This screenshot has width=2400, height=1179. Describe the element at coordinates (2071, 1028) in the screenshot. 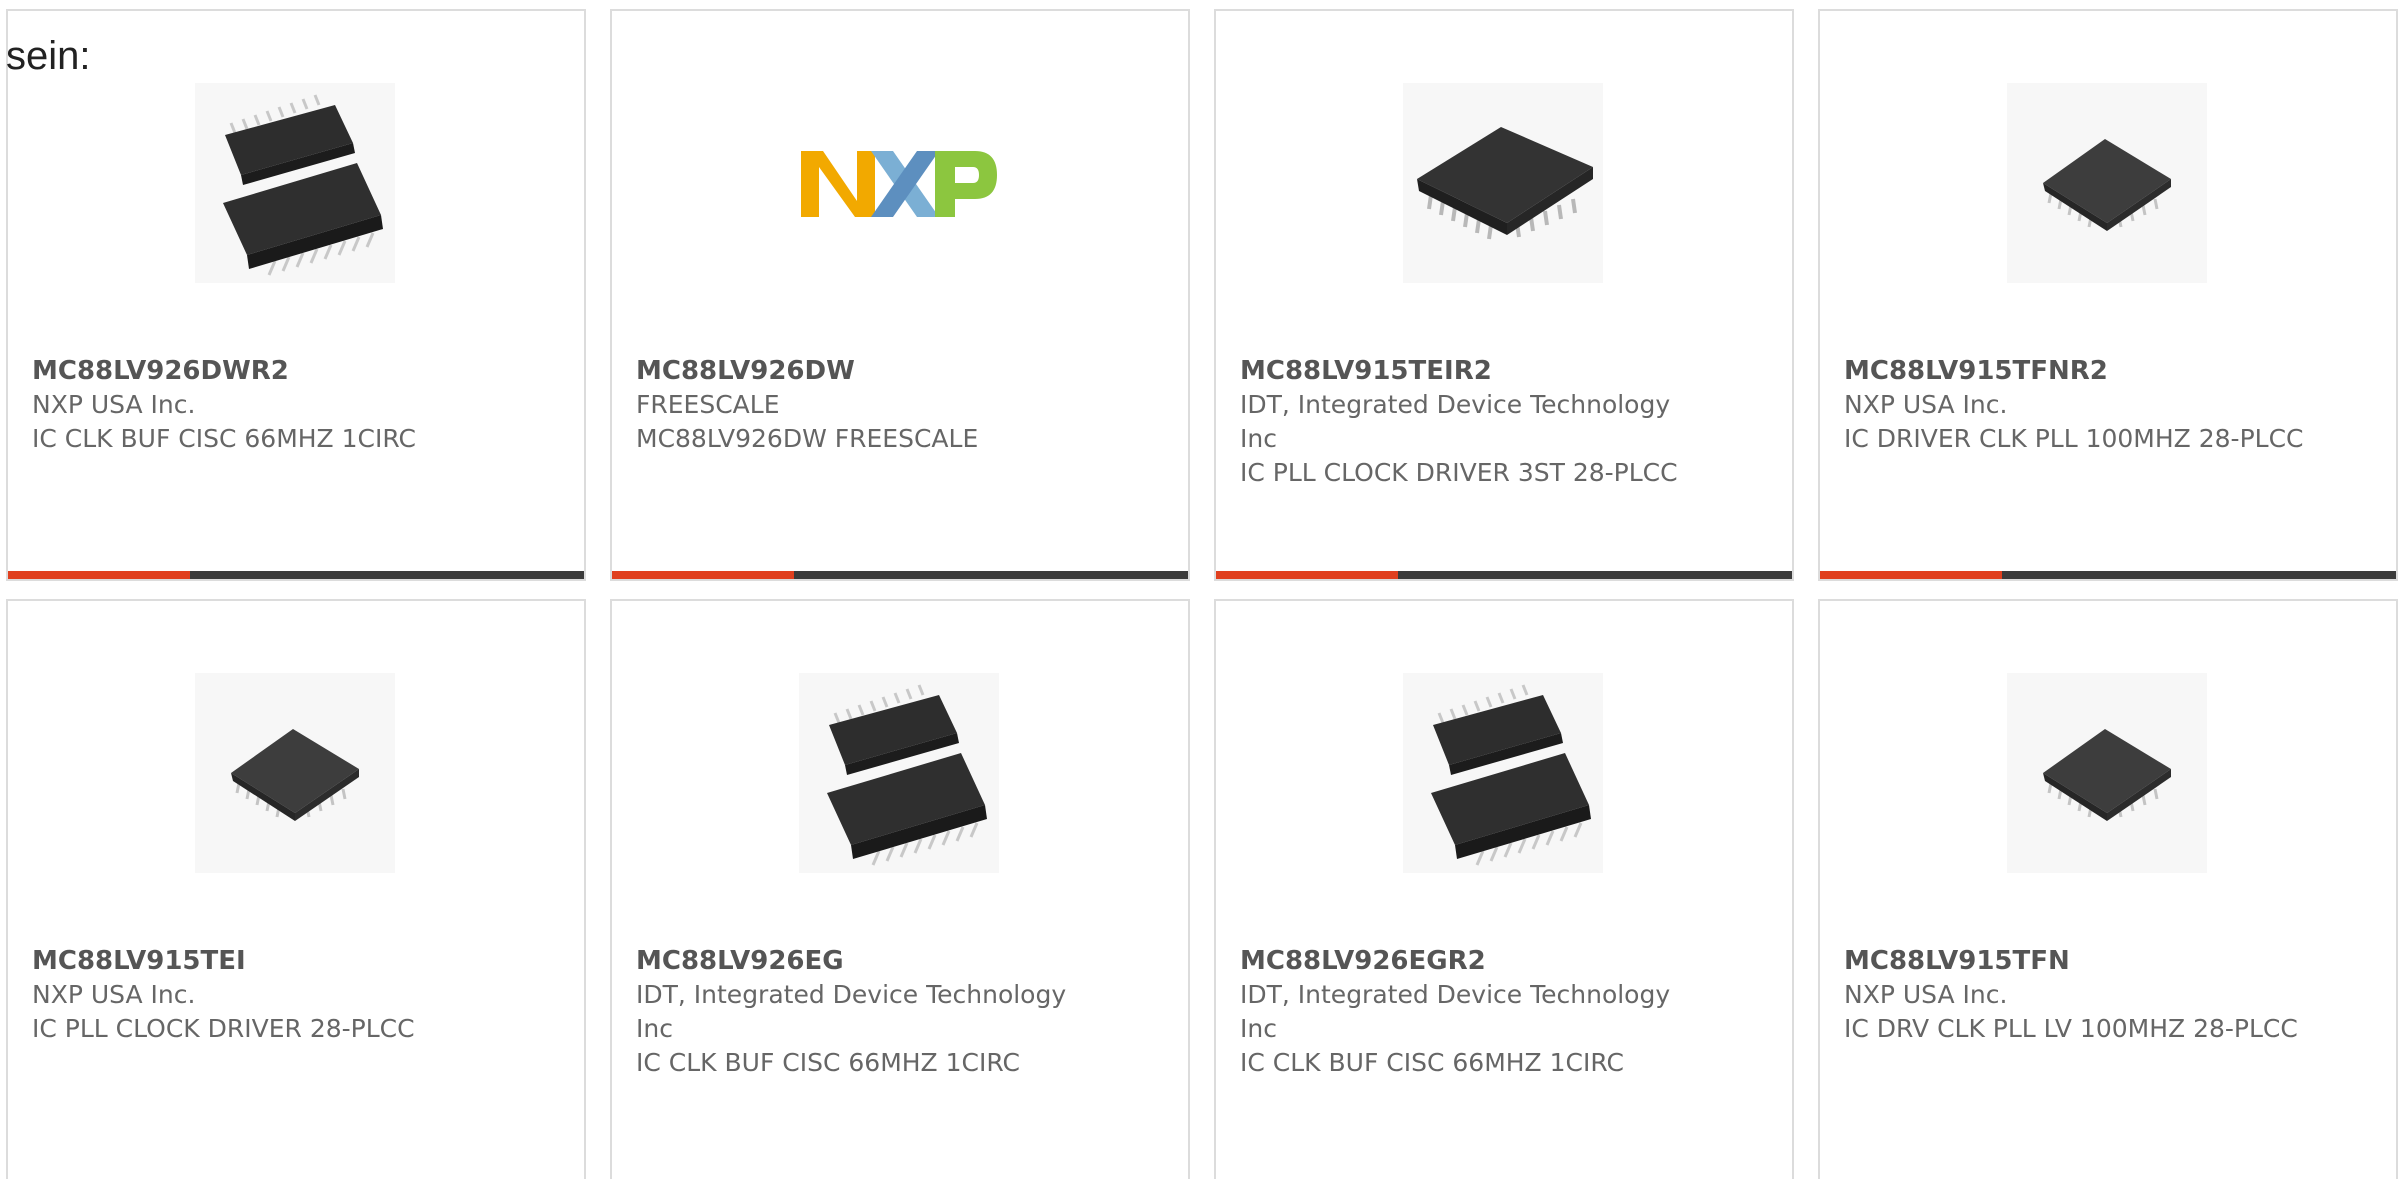

I see `description: IC DRV CLK PLL LV 100MHZ 28-PLCC` at that location.